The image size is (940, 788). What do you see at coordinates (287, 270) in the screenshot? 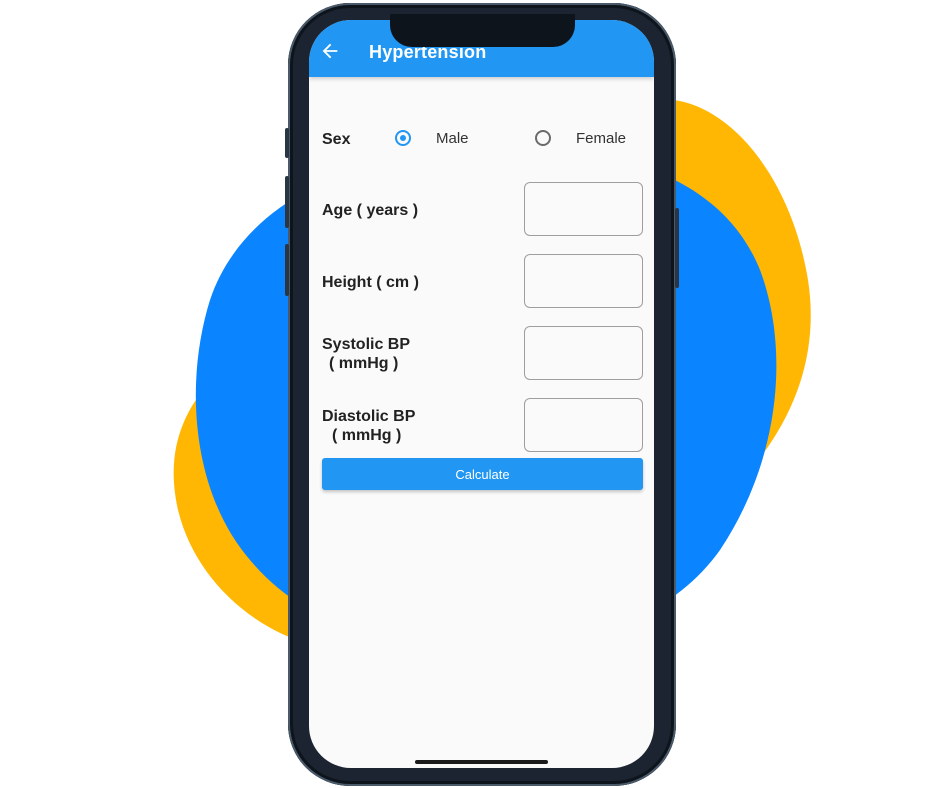
I see `side-button-volume-down` at bounding box center [287, 270].